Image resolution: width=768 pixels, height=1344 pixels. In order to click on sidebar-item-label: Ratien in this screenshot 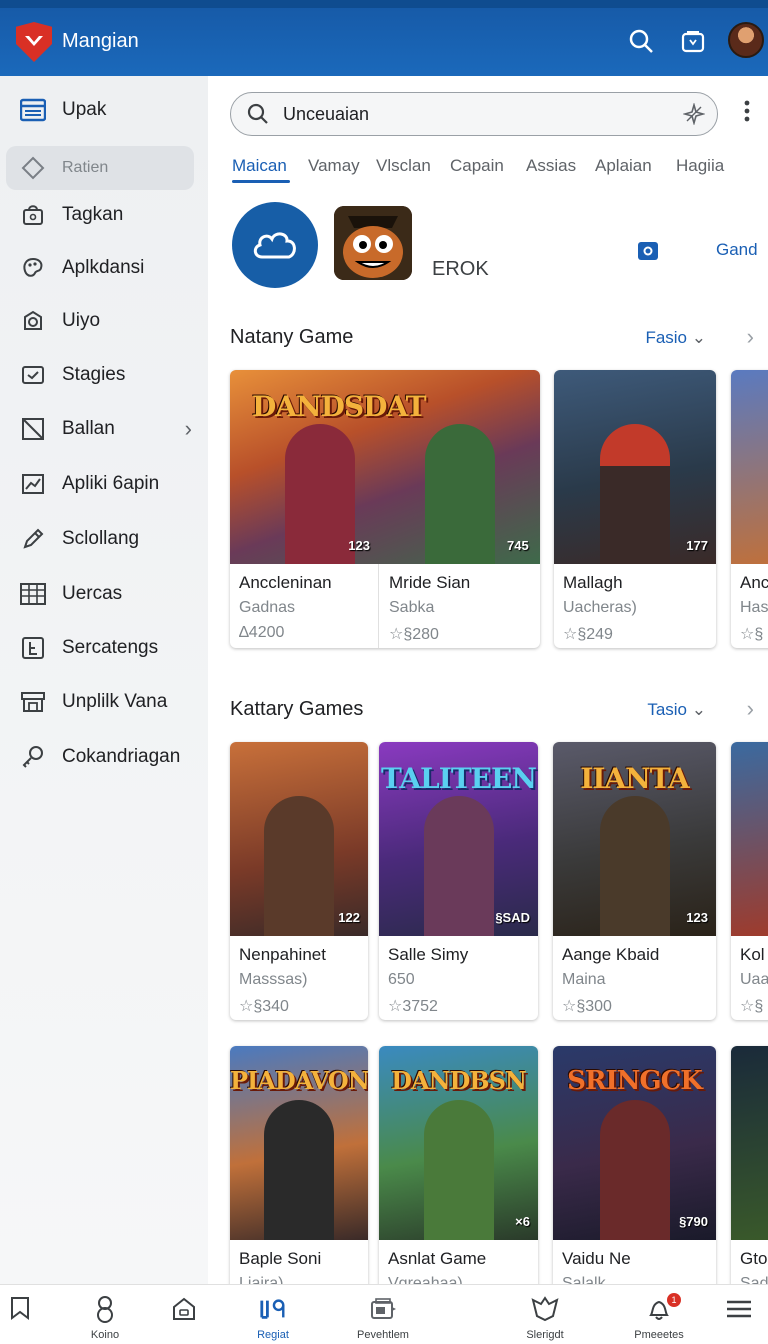, I will do `click(85, 167)`.